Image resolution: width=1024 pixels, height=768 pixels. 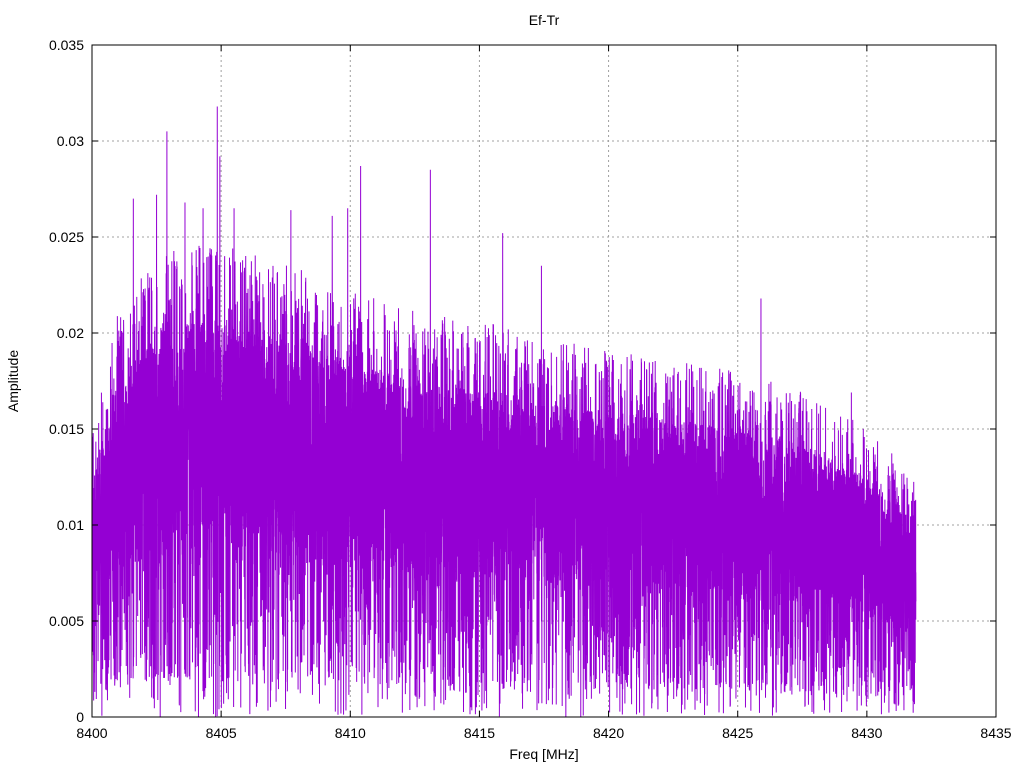 What do you see at coordinates (66, 45) in the screenshot?
I see `y-tick-label: 0.035` at bounding box center [66, 45].